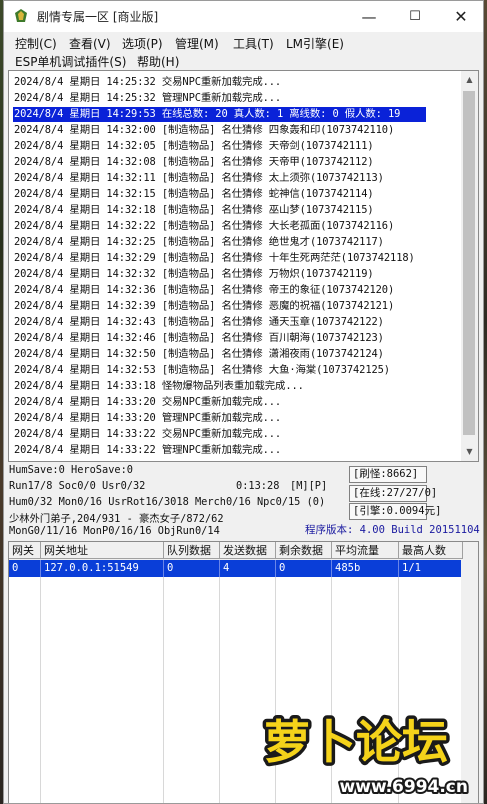  What do you see at coordinates (356, 742) in the screenshot?
I see `watermark-logo-text: 萝卜论坛` at bounding box center [356, 742].